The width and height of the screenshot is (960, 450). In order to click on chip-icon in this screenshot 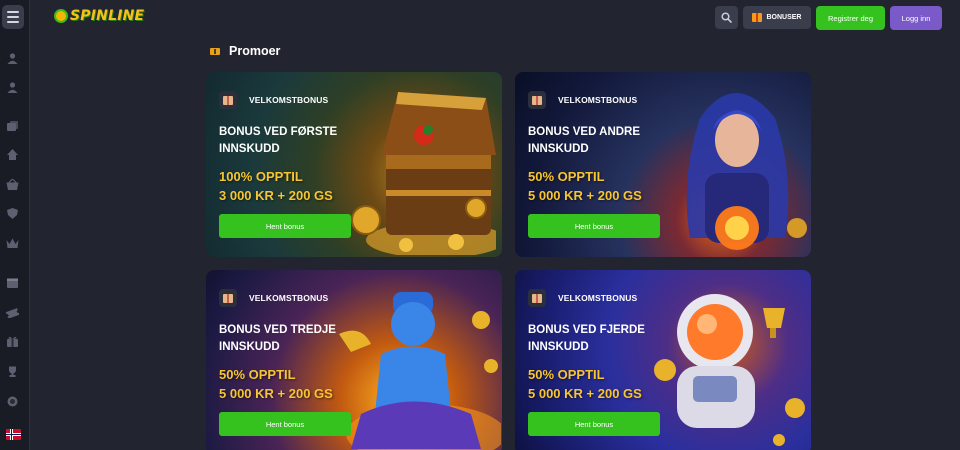, I will do `click(12, 401)`.